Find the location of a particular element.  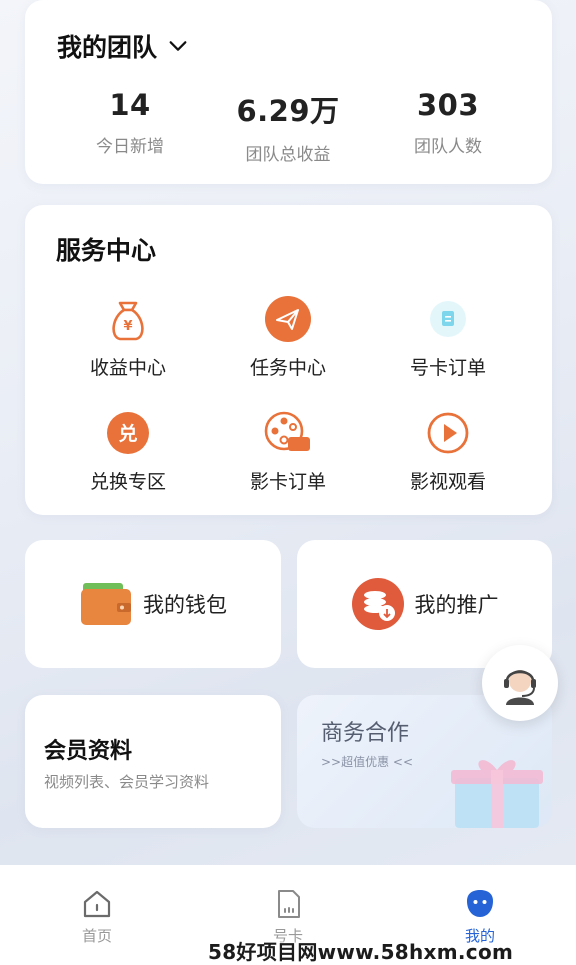

stat-team-members: 303 团队人数 is located at coordinates (448, 122).